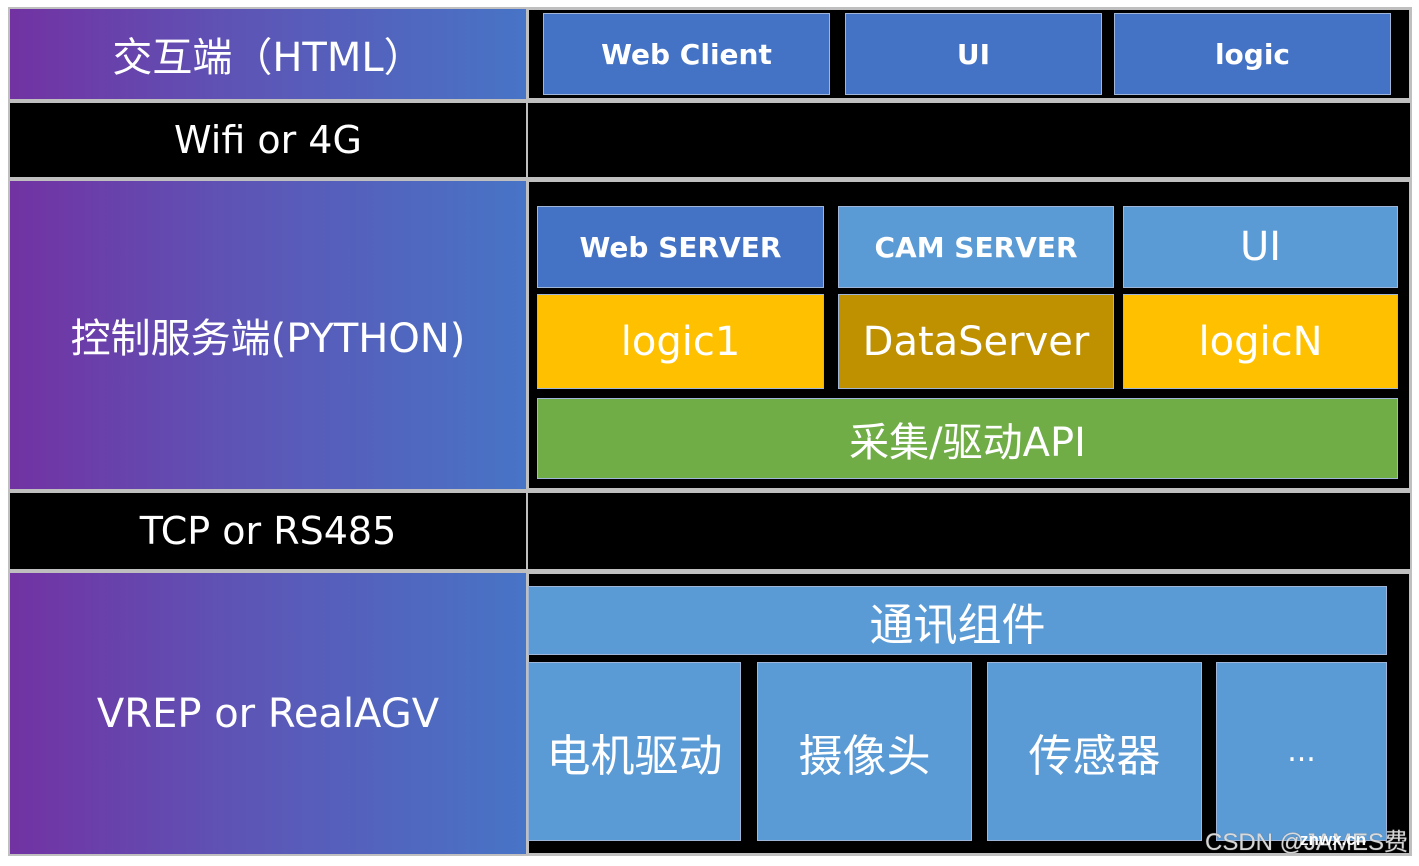 Image resolution: width=1419 pixels, height=866 pixels. What do you see at coordinates (969, 140) in the screenshot?
I see `network-panel-wifi` at bounding box center [969, 140].